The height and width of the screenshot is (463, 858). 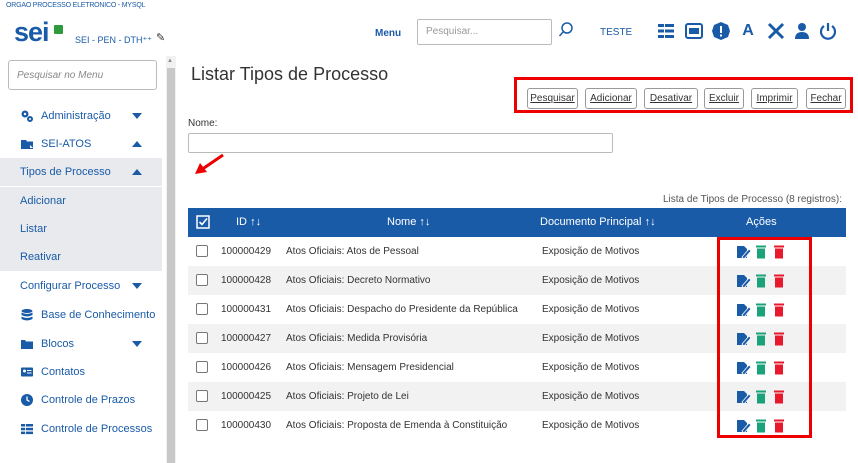 I want to click on search-icon, so click(x=566, y=30).